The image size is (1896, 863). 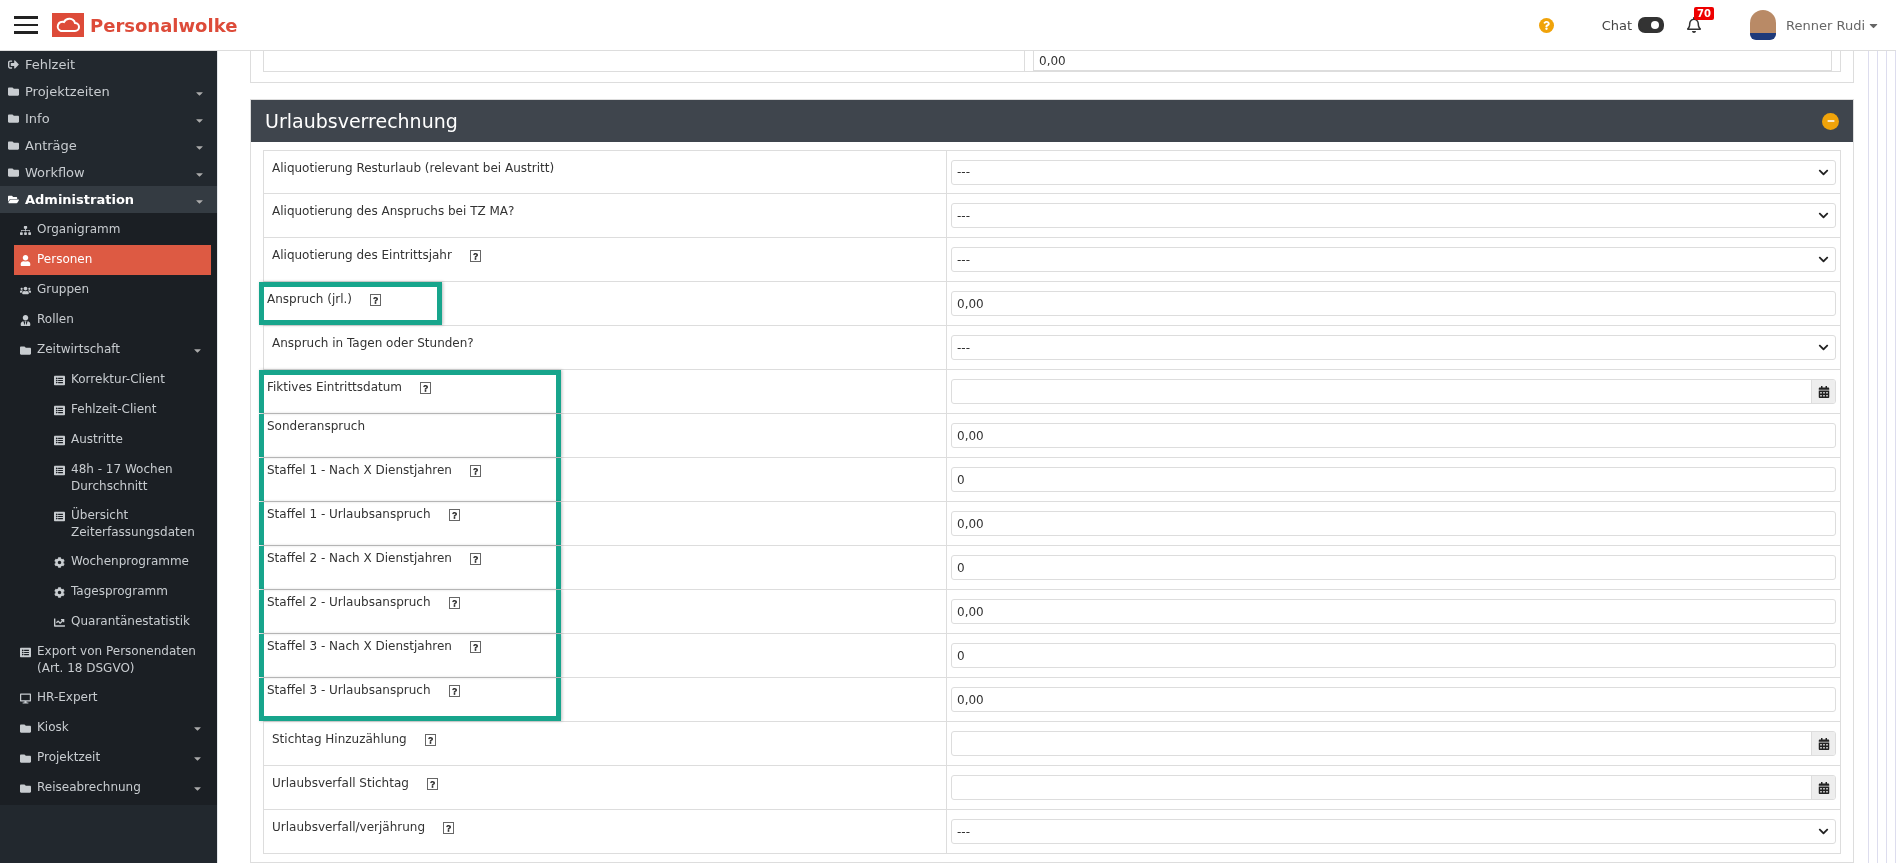 I want to click on field-label: Fiktives Eintrittsdatum, so click(x=335, y=387).